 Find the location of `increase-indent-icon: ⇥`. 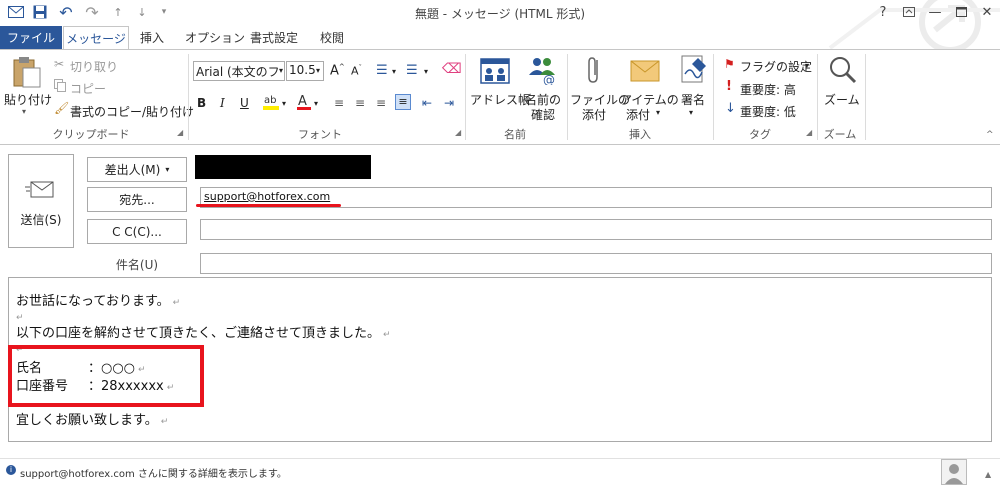

increase-indent-icon: ⇥ is located at coordinates (449, 103).